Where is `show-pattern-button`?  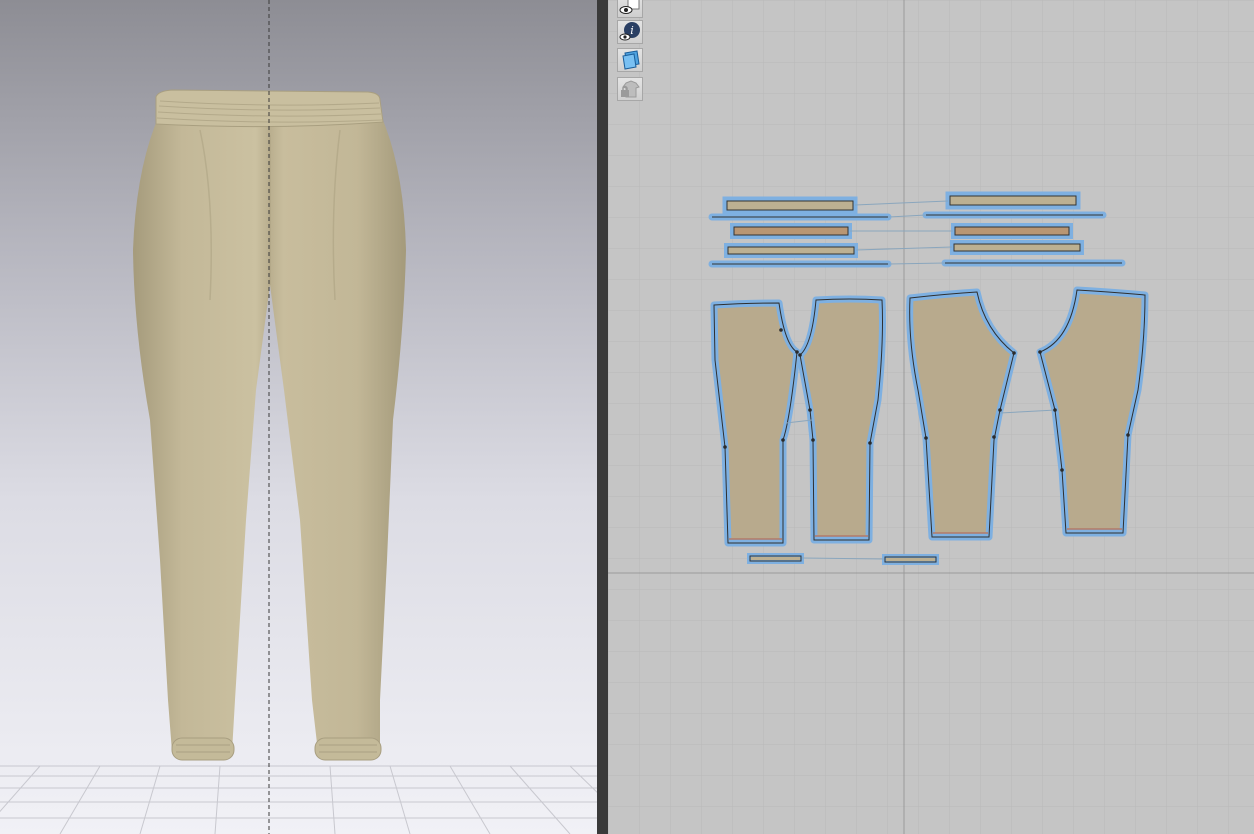 show-pattern-button is located at coordinates (630, 9).